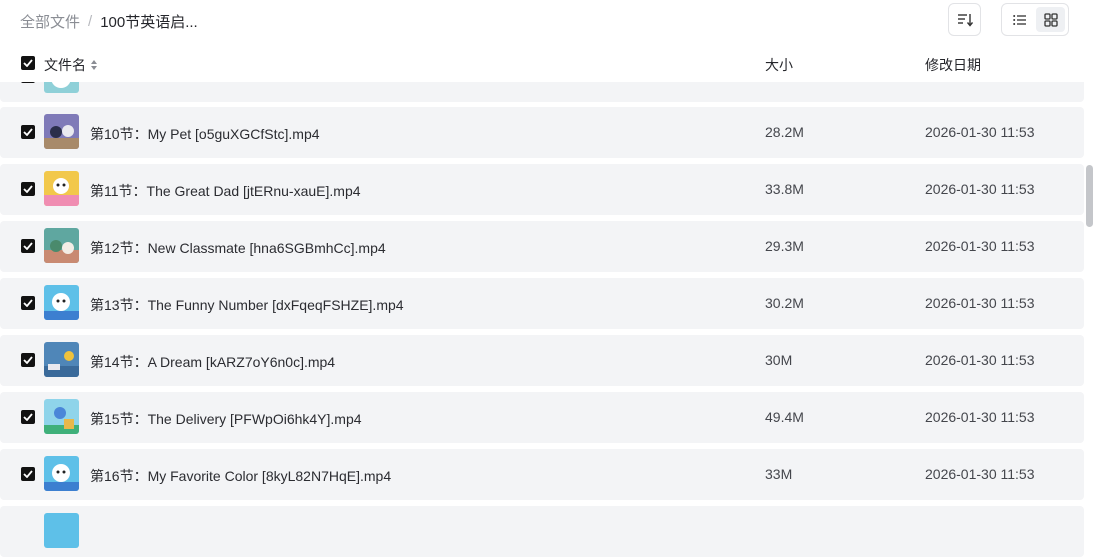 This screenshot has height=557, width=1099. I want to click on column-header-name: 文件名, so click(71, 65).